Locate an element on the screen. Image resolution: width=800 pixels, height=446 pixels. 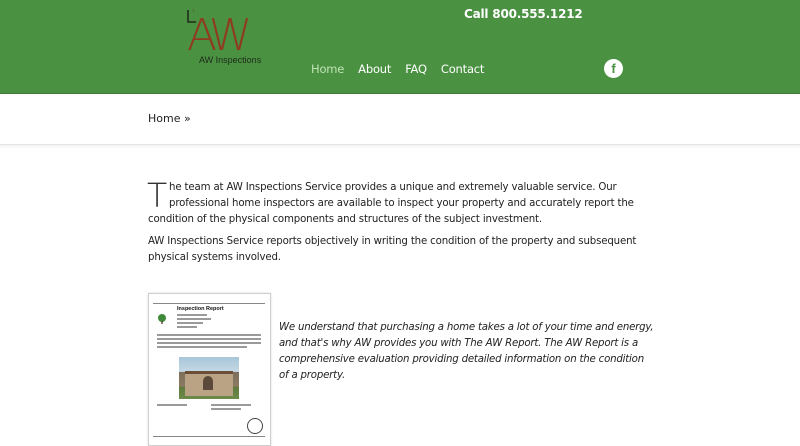
report-title: Inspection Report is located at coordinates (200, 309).